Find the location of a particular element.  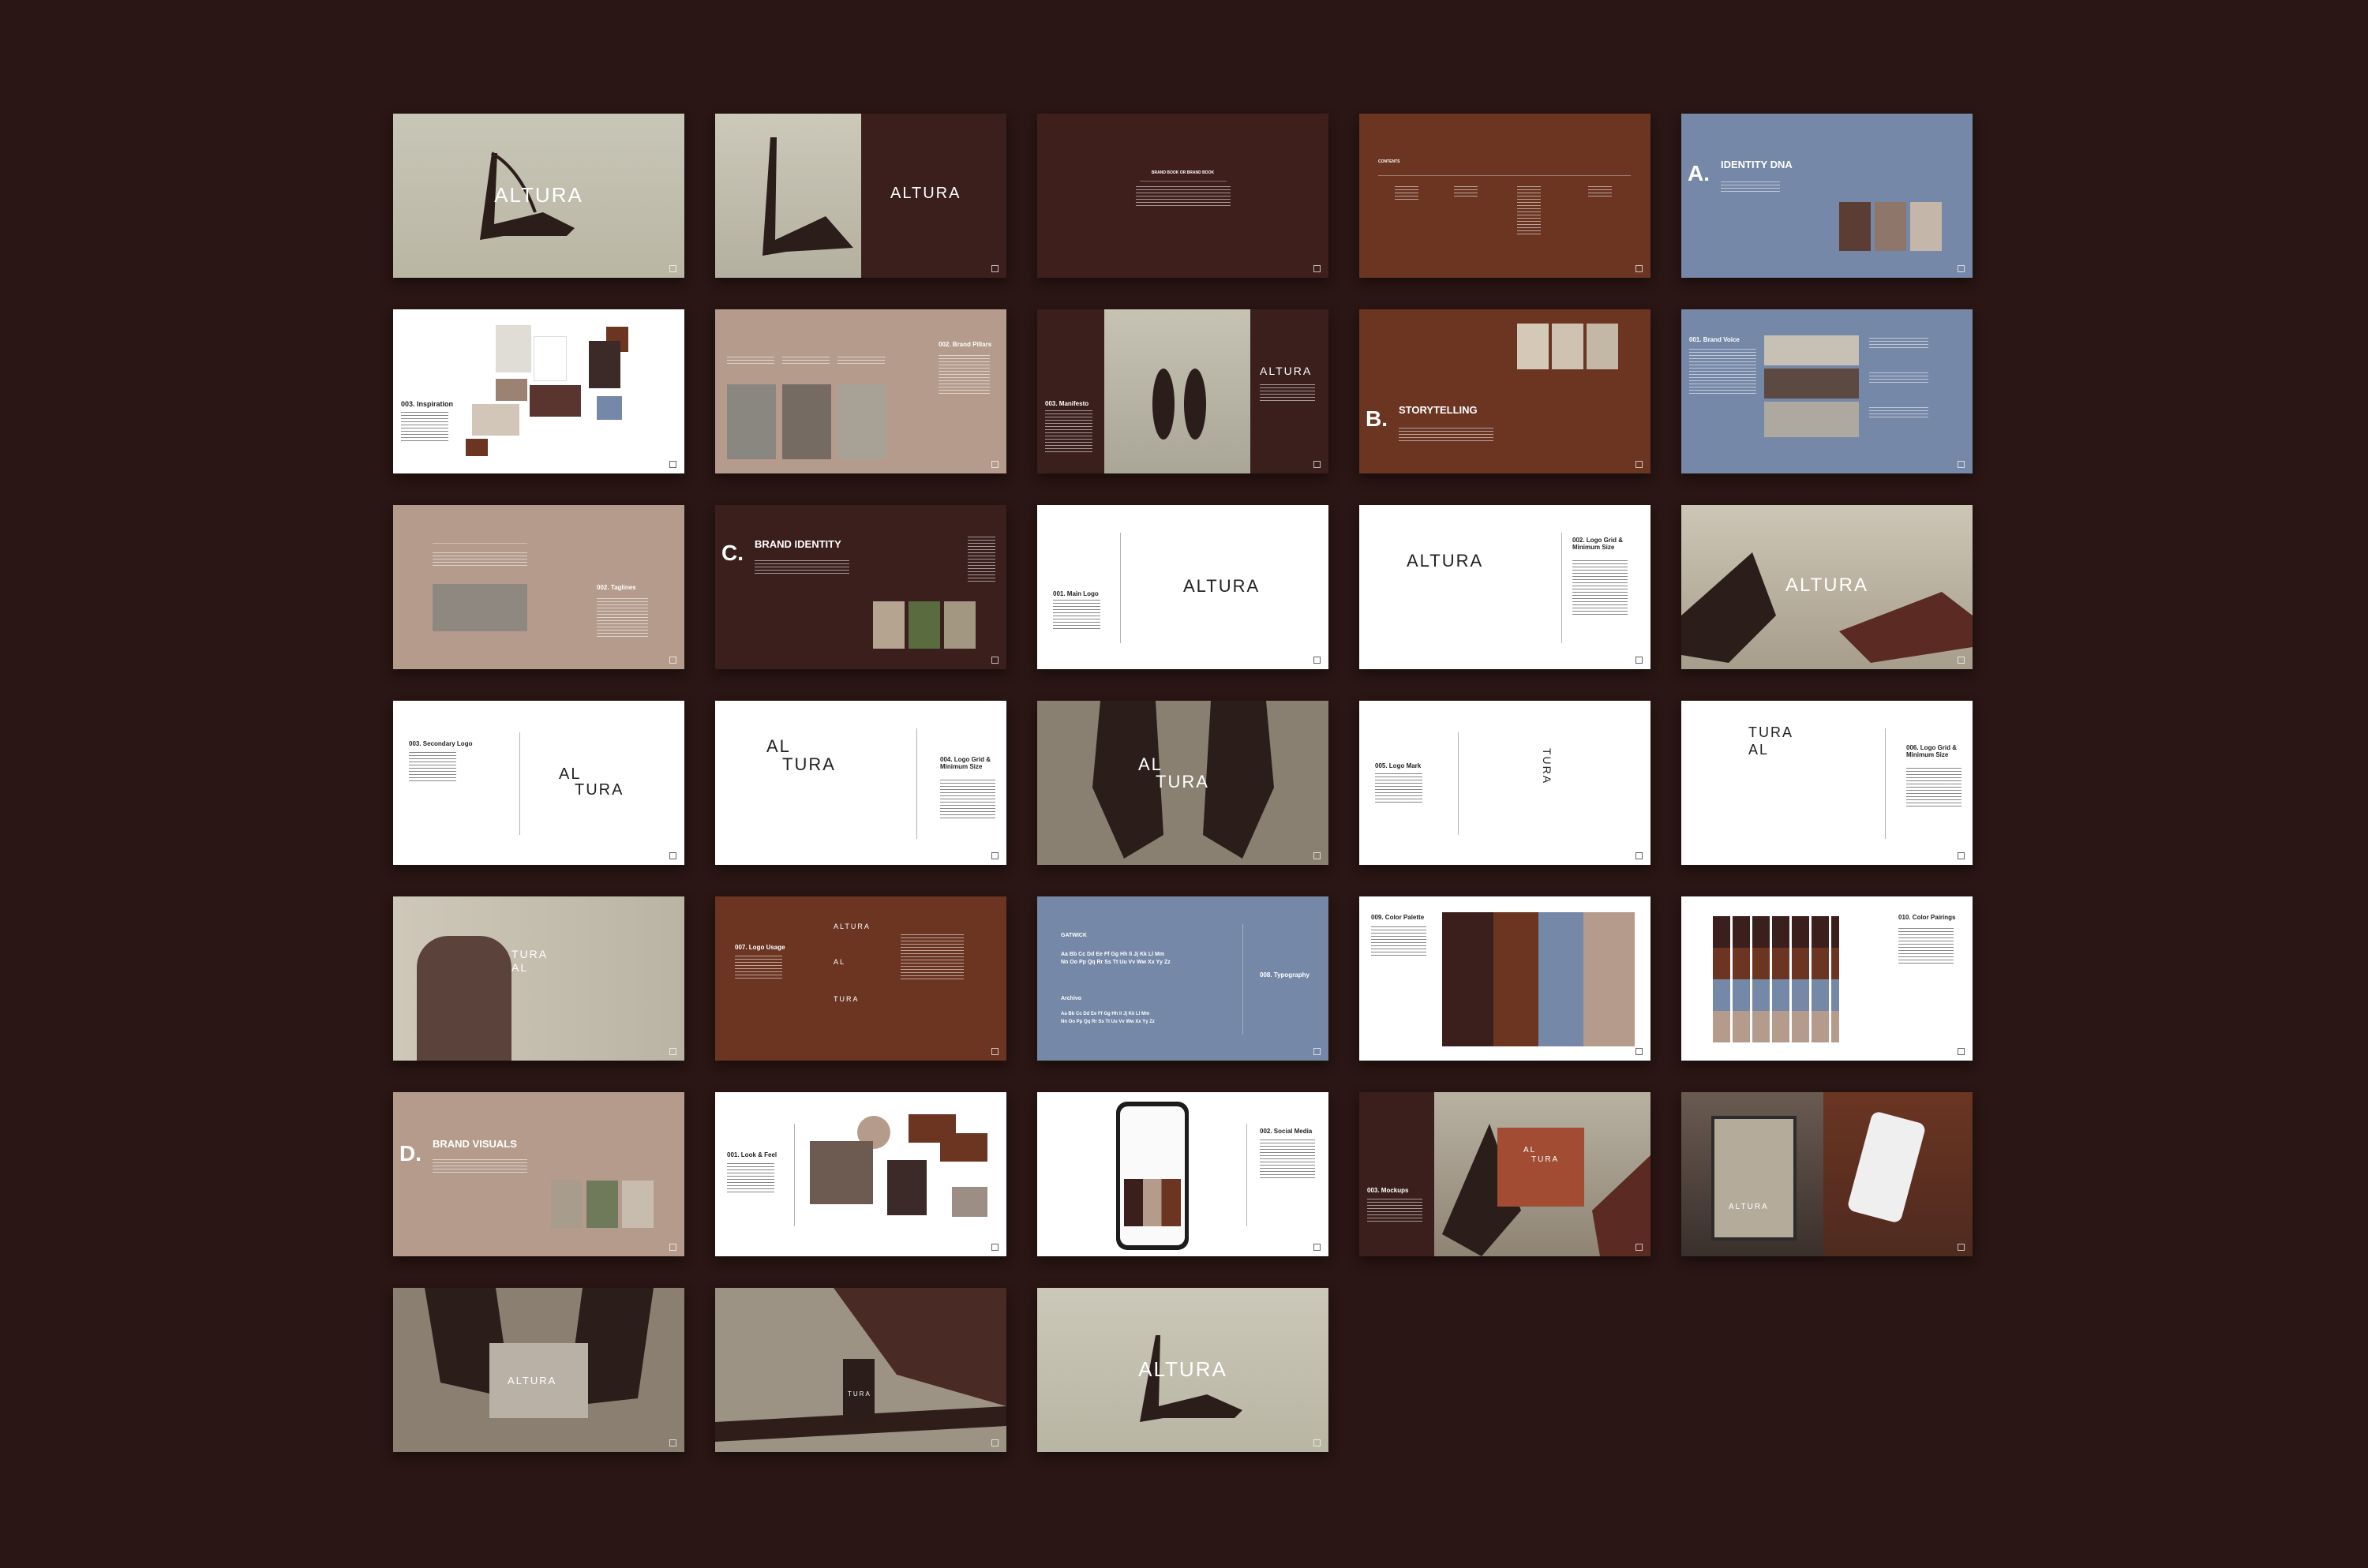

slide-heading: 003. Manifesto is located at coordinates (1067, 404).